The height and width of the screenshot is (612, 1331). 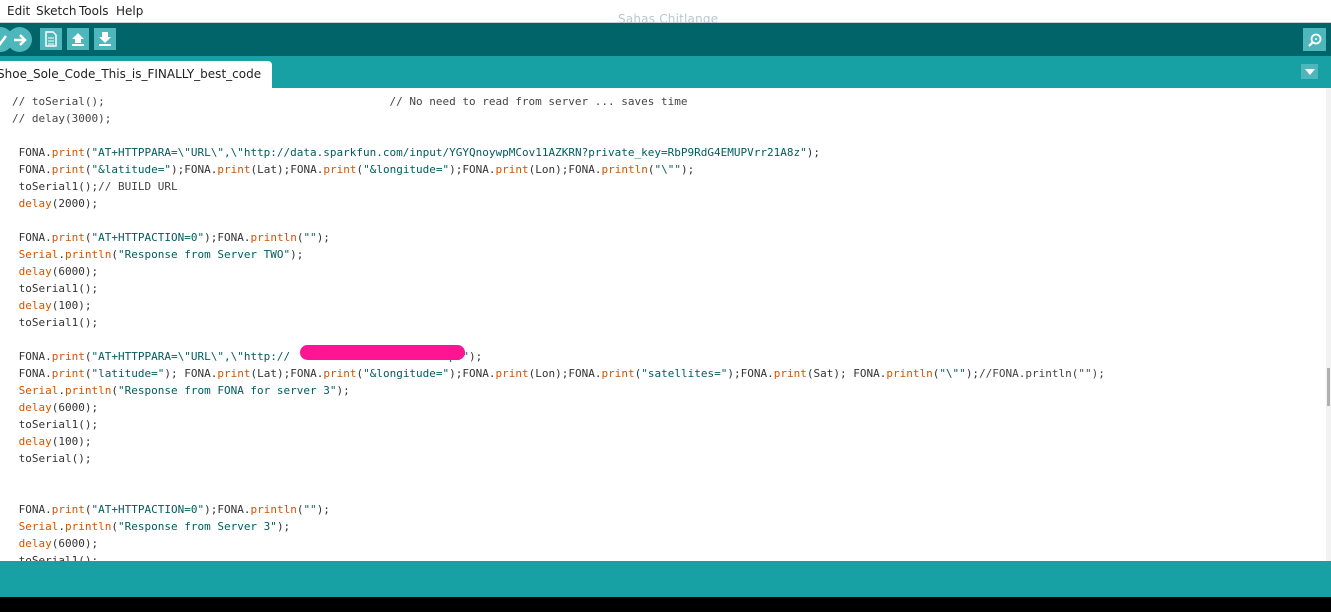 What do you see at coordinates (668, 169) in the screenshot?
I see `code-token: "\""` at bounding box center [668, 169].